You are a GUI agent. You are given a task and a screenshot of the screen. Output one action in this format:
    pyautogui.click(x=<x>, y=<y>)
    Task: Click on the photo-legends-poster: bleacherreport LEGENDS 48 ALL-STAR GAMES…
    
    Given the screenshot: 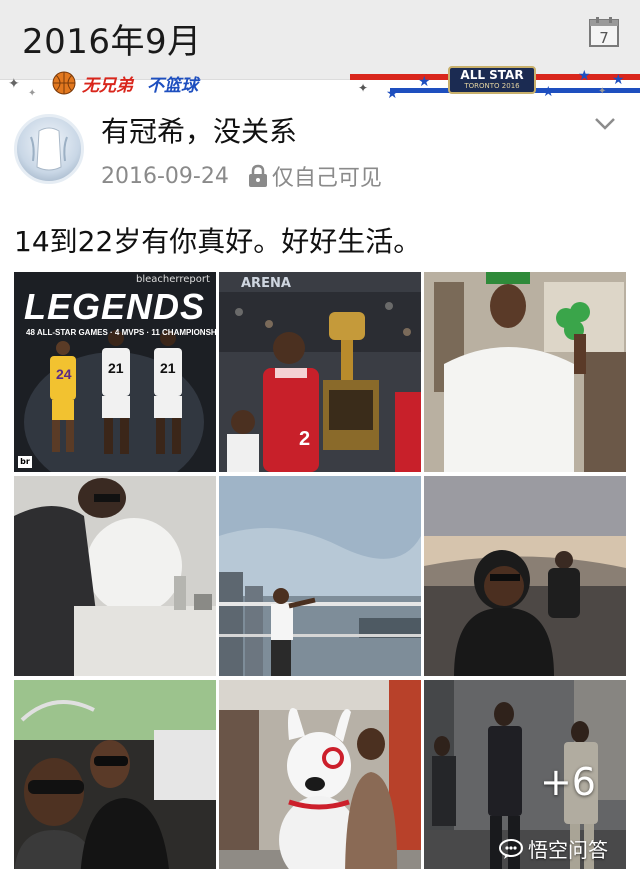 What is the action you would take?
    pyautogui.click(x=115, y=372)
    